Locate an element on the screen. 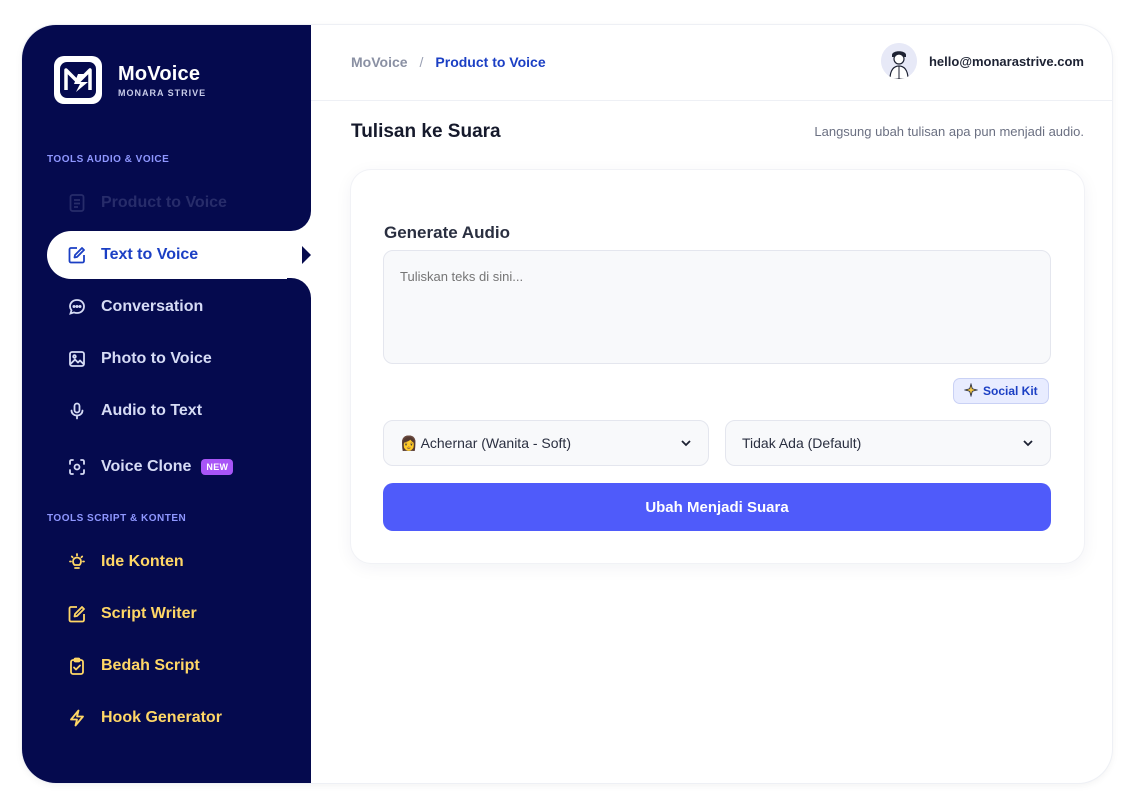 Image resolution: width=1143 pixels, height=804 pixels. sidebar-item-product-to-voice: Product to Voice is located at coordinates (179, 203).